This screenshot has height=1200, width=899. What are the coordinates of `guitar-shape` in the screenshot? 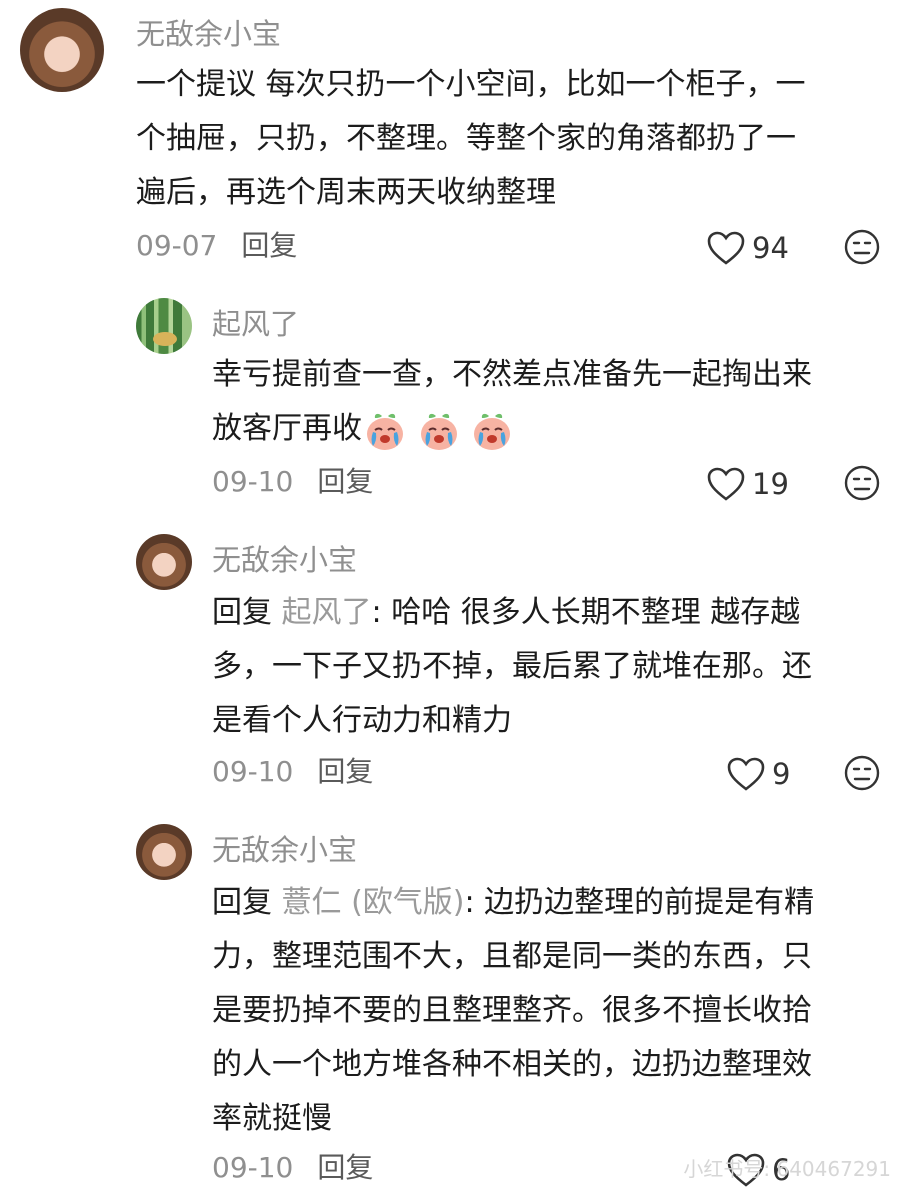 It's located at (165, 339).